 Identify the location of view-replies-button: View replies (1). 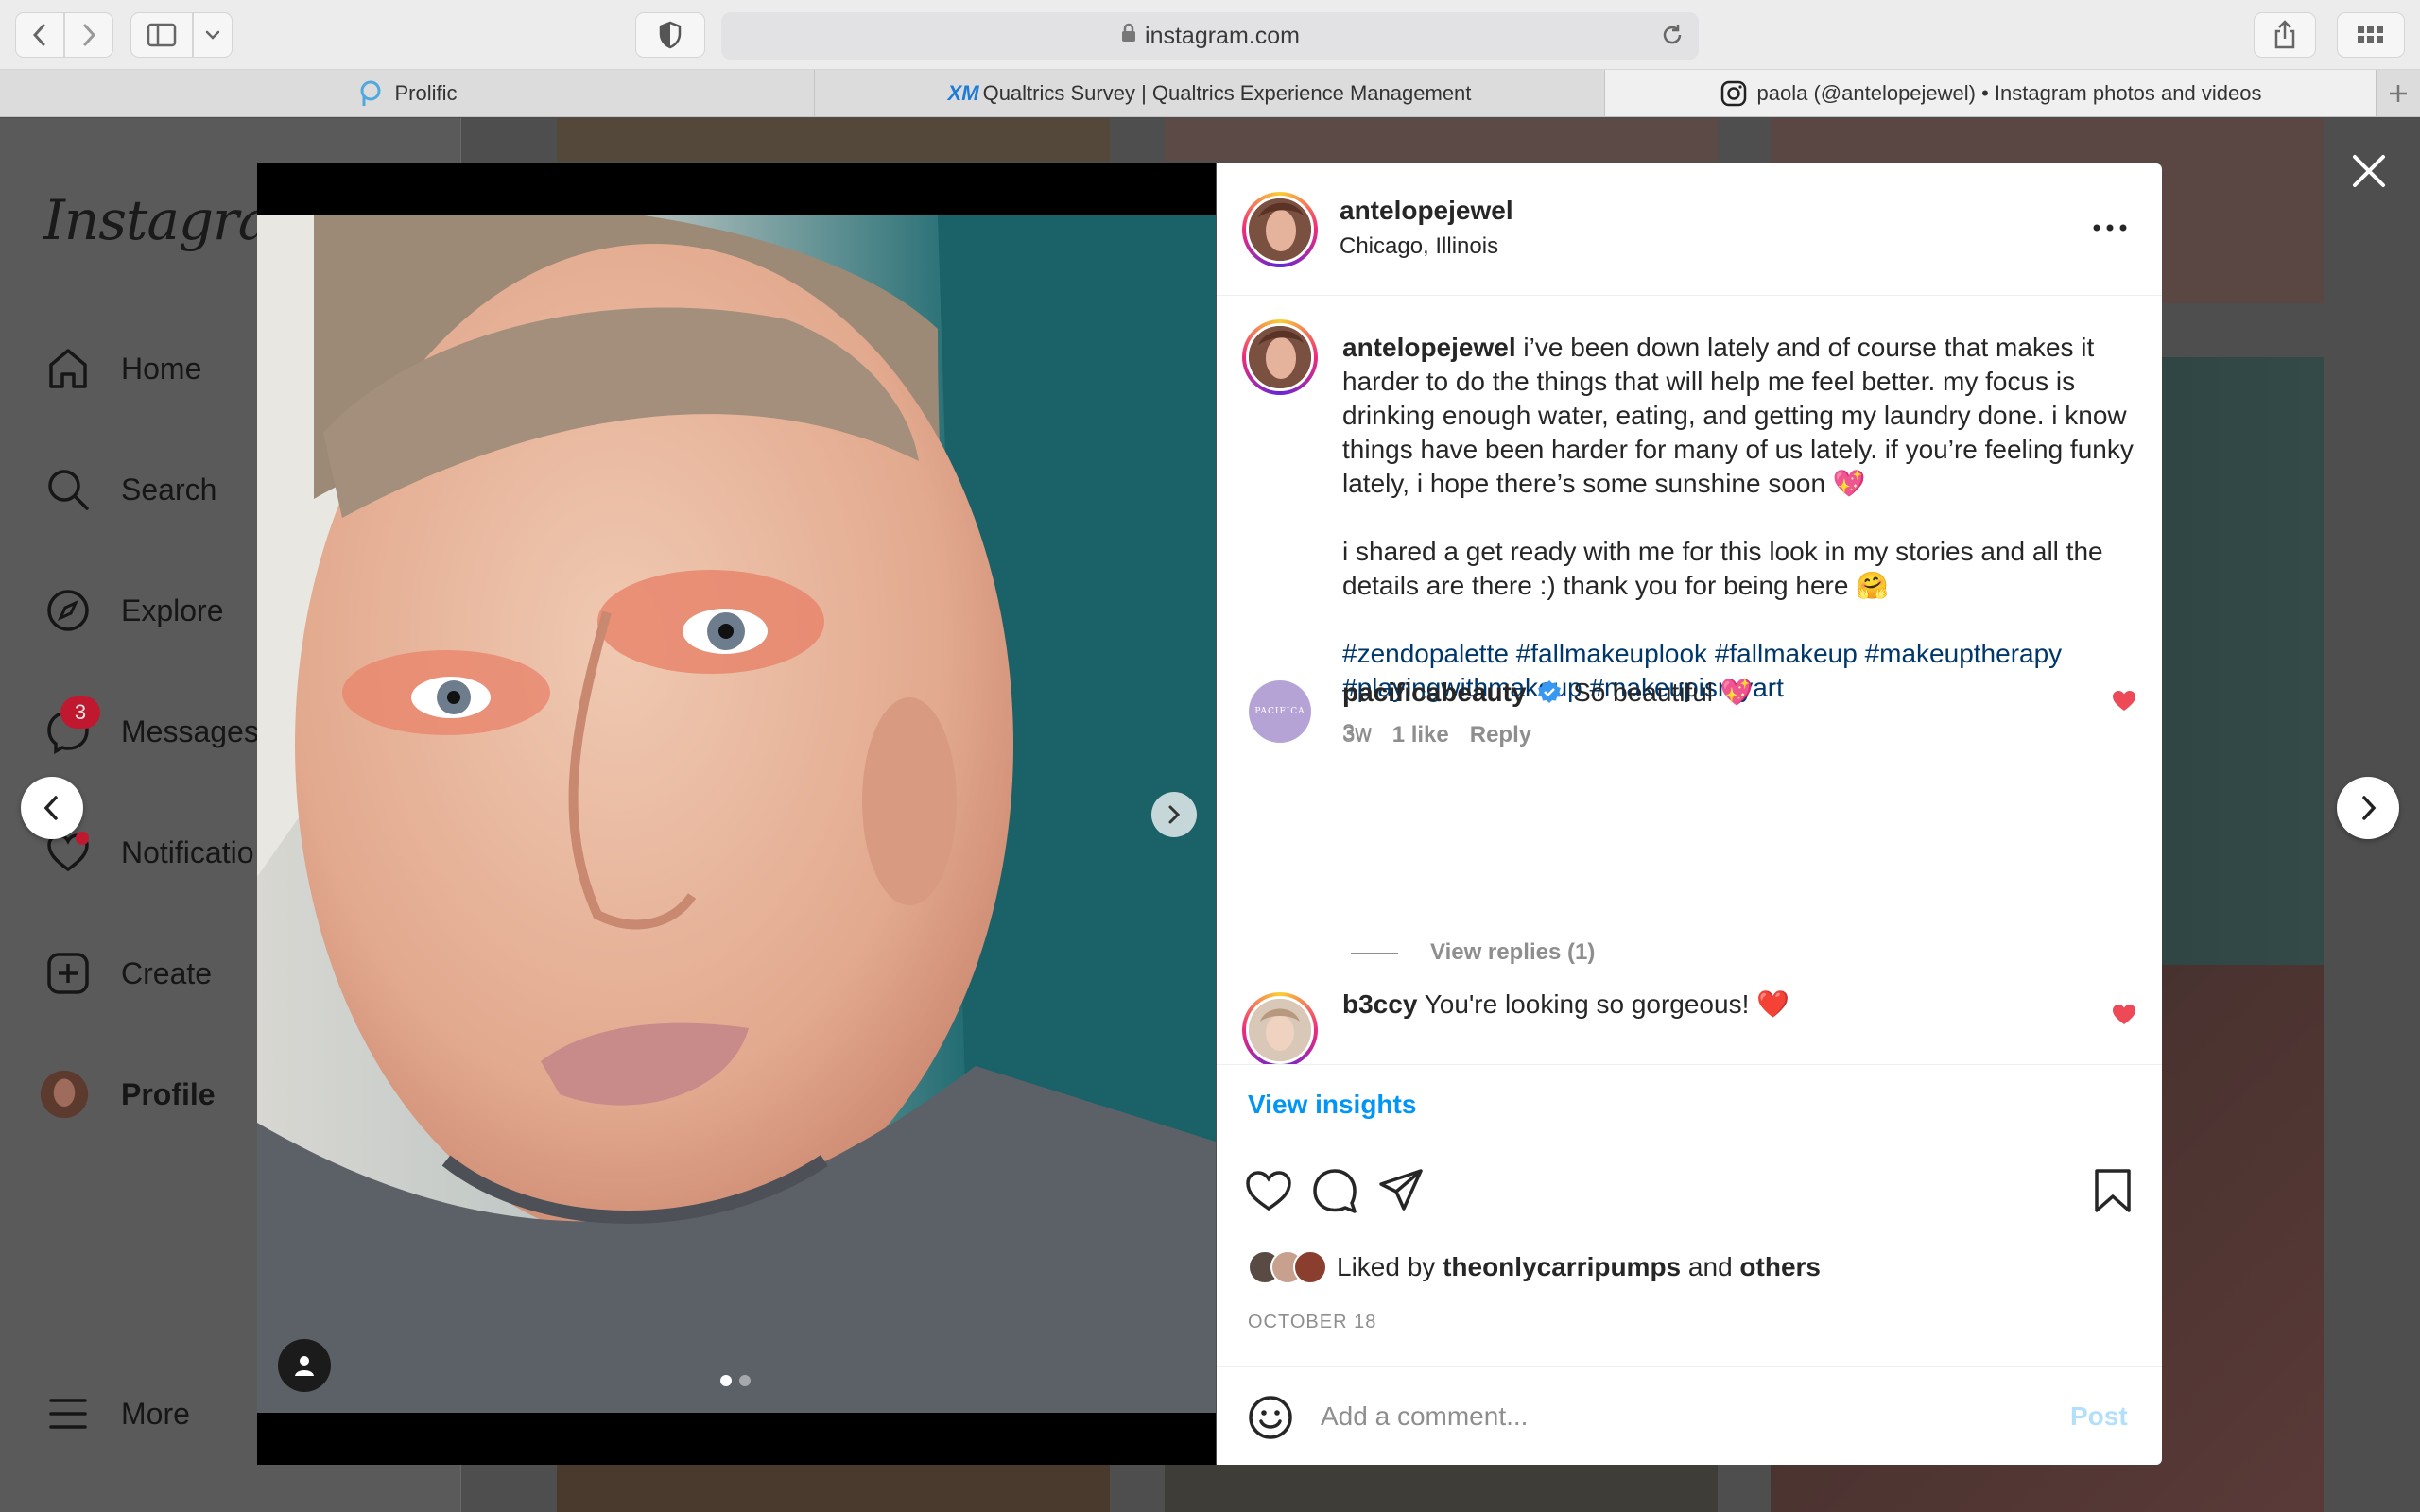
(1473, 952).